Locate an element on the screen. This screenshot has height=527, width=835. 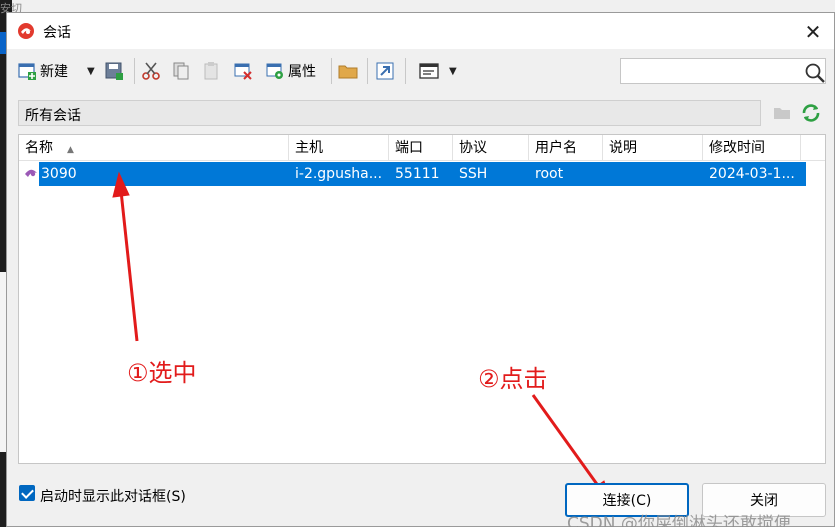
show-on-startup-label: 启动时显示此对话框(S) is located at coordinates (113, 496).